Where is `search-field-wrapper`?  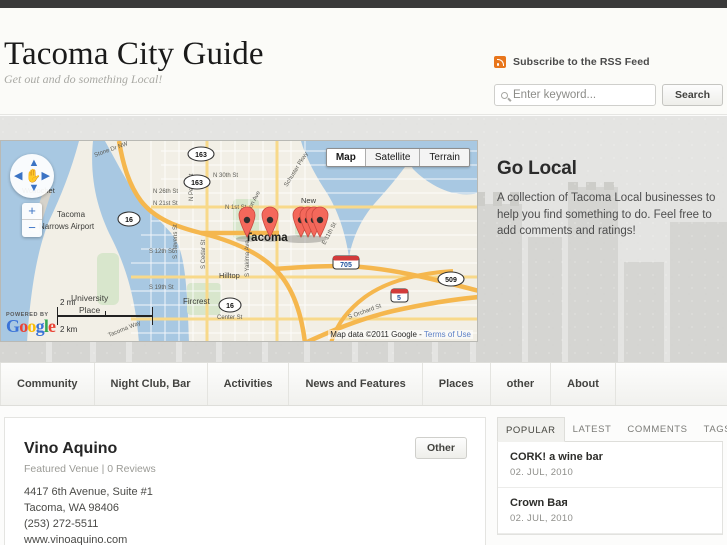
search-field-wrapper is located at coordinates (575, 95).